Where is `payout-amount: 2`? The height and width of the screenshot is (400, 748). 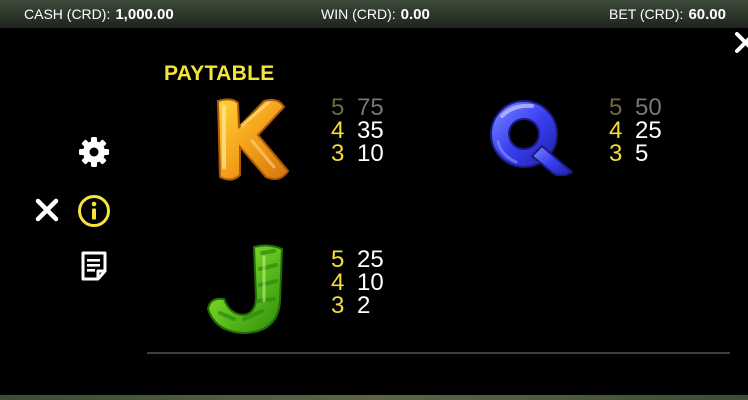 payout-amount: 2 is located at coordinates (364, 305).